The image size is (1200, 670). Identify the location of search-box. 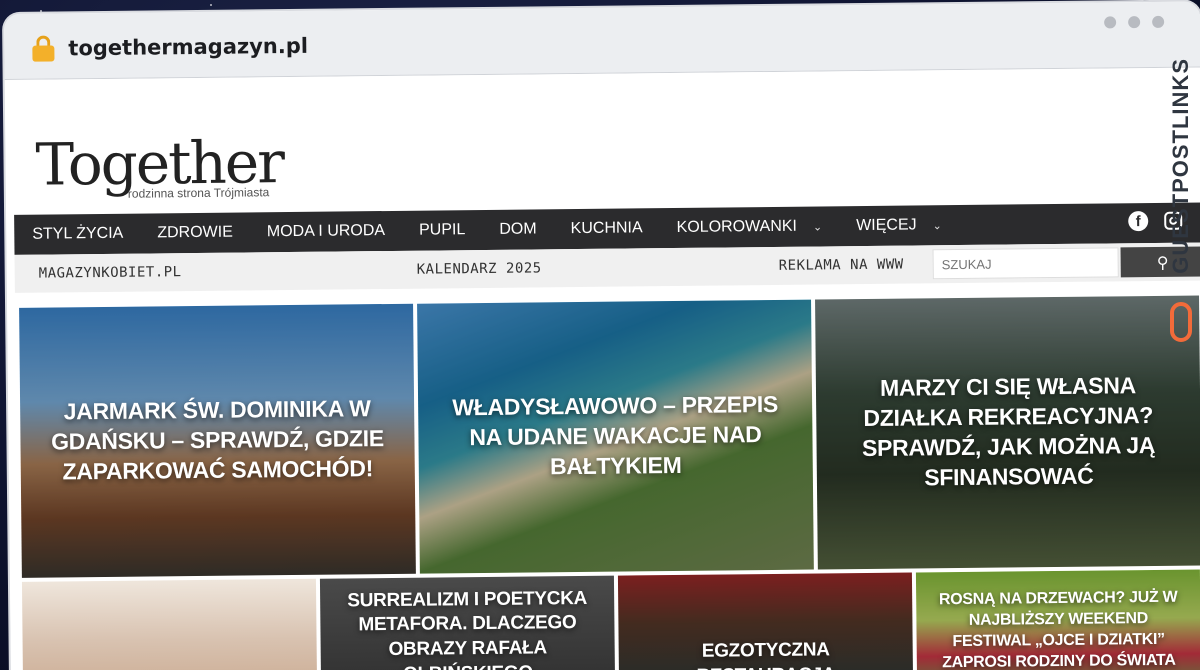
(1025, 263).